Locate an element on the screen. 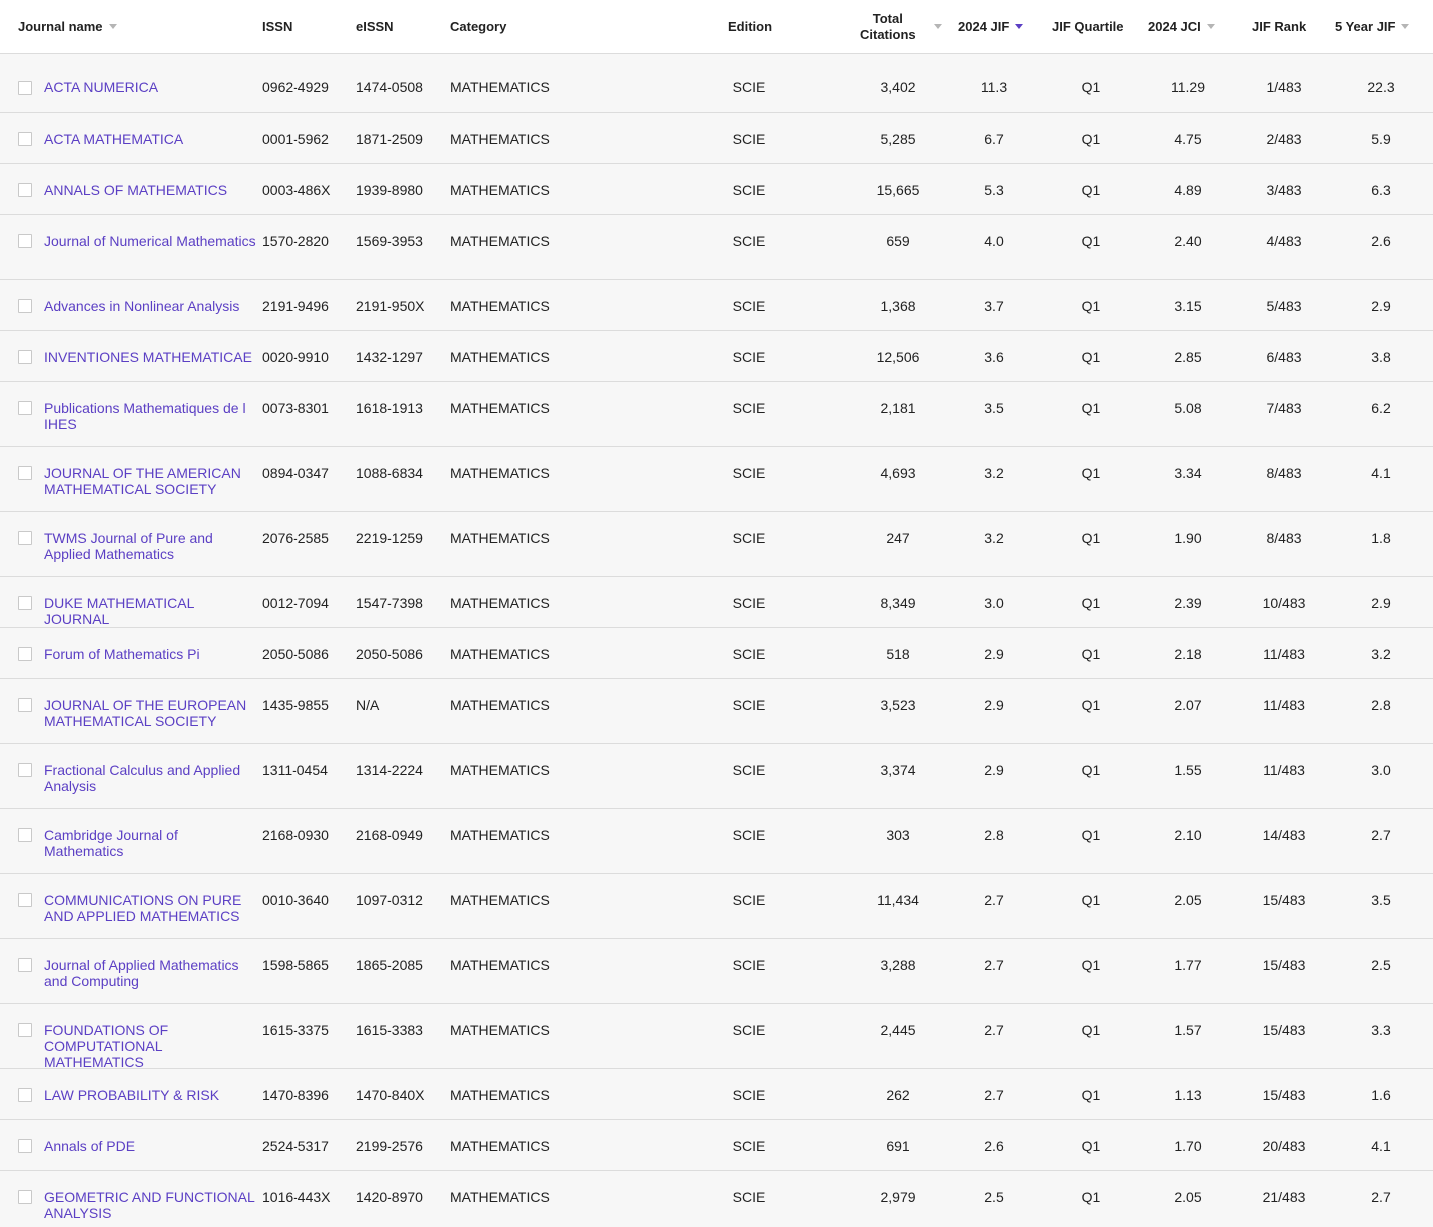  issn-cell: 1615-3375 is located at coordinates (295, 1030).